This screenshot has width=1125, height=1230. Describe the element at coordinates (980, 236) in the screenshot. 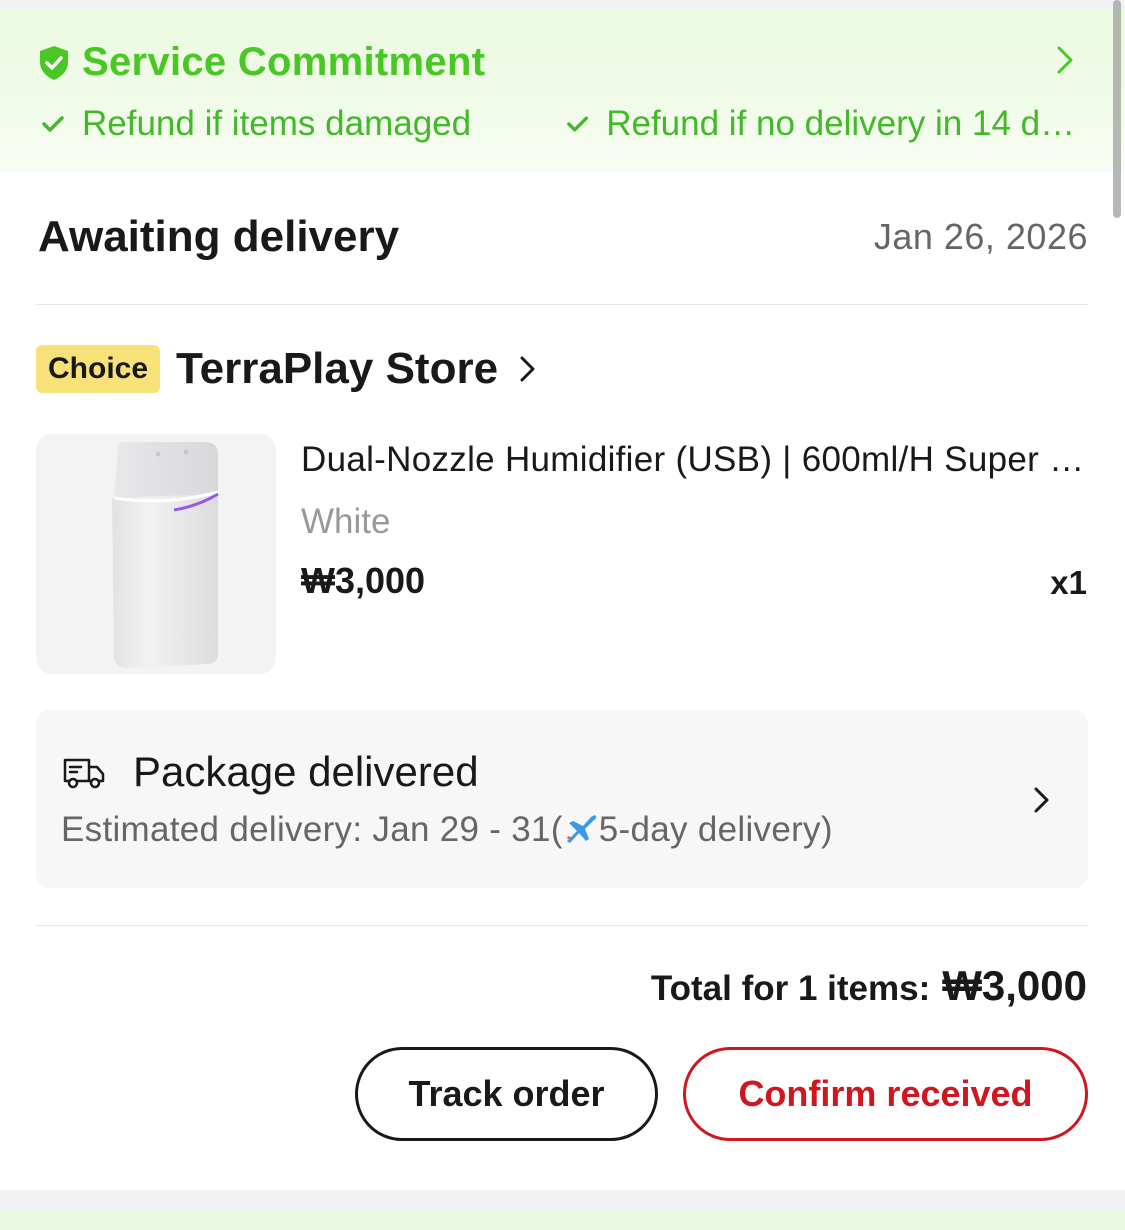

I see `order-date: Jan 26, 2026` at that location.